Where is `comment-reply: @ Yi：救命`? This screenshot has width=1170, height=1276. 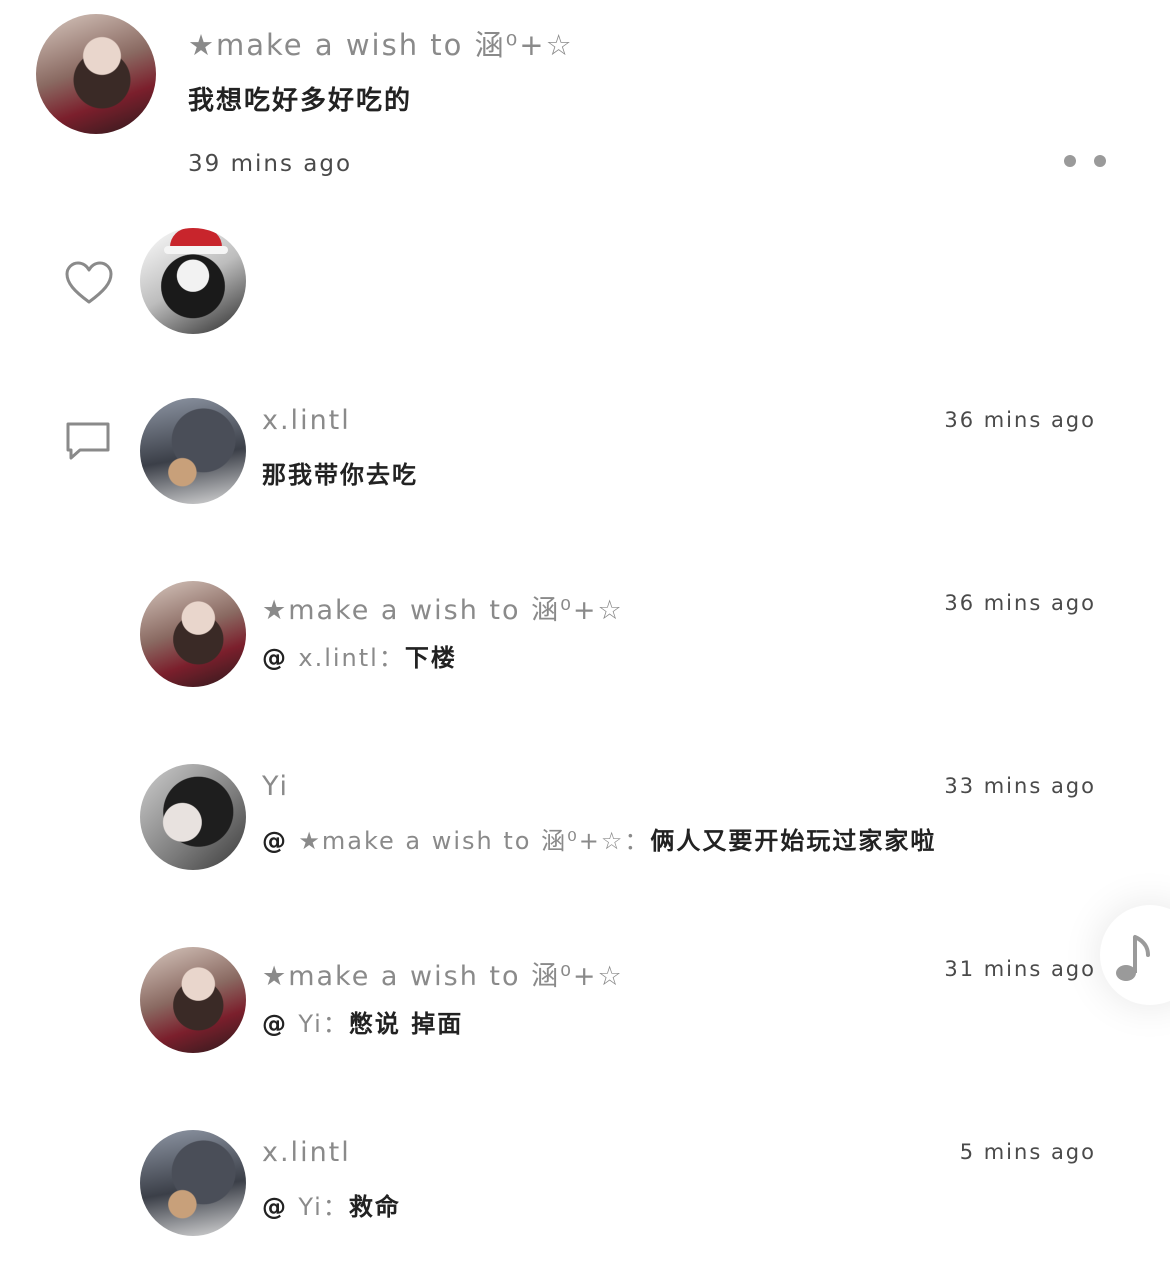 comment-reply: @ Yi：救命 is located at coordinates (331, 1204).